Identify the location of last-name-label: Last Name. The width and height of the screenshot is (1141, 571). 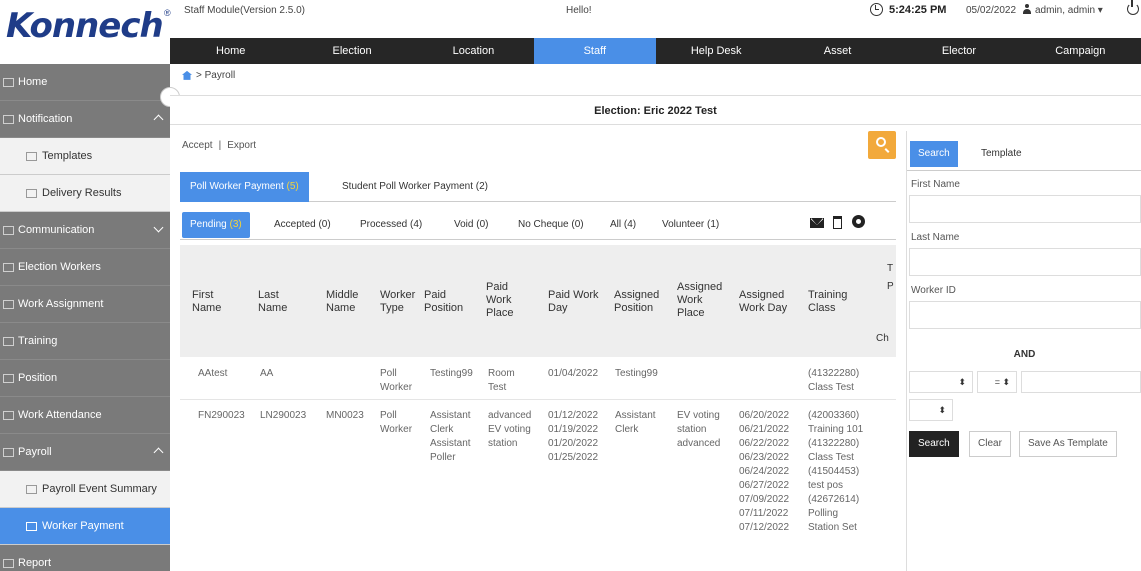
(935, 237).